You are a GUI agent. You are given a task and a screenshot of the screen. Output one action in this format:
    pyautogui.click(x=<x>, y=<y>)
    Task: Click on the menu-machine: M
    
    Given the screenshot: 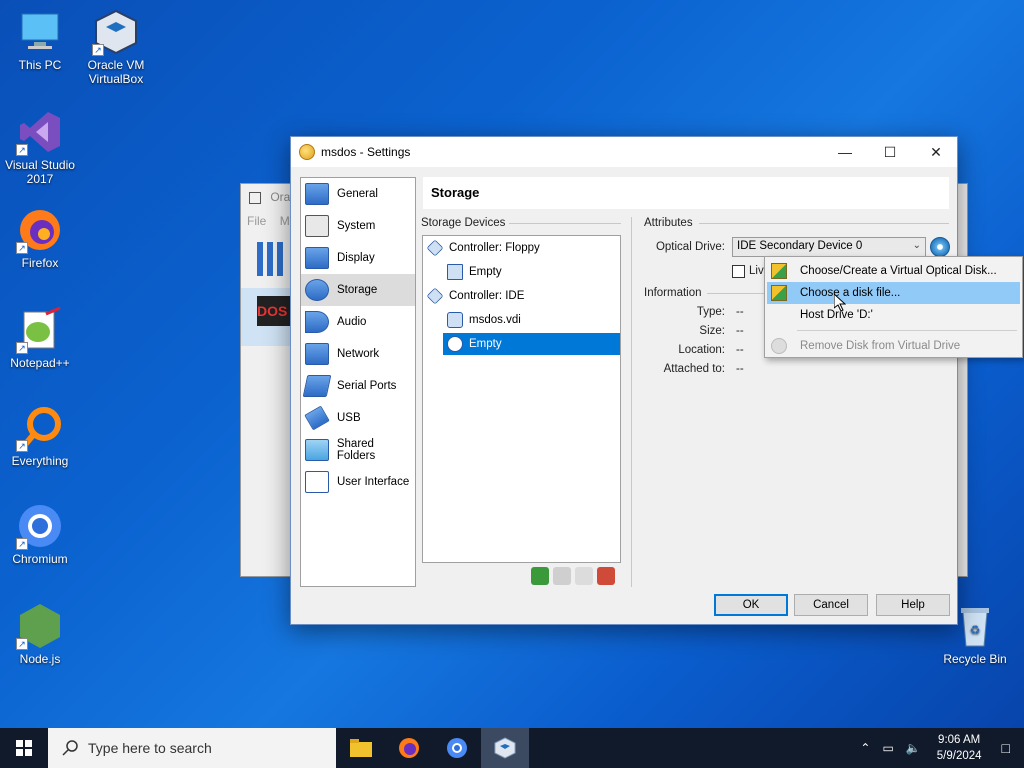 What is the action you would take?
    pyautogui.click(x=285, y=221)
    